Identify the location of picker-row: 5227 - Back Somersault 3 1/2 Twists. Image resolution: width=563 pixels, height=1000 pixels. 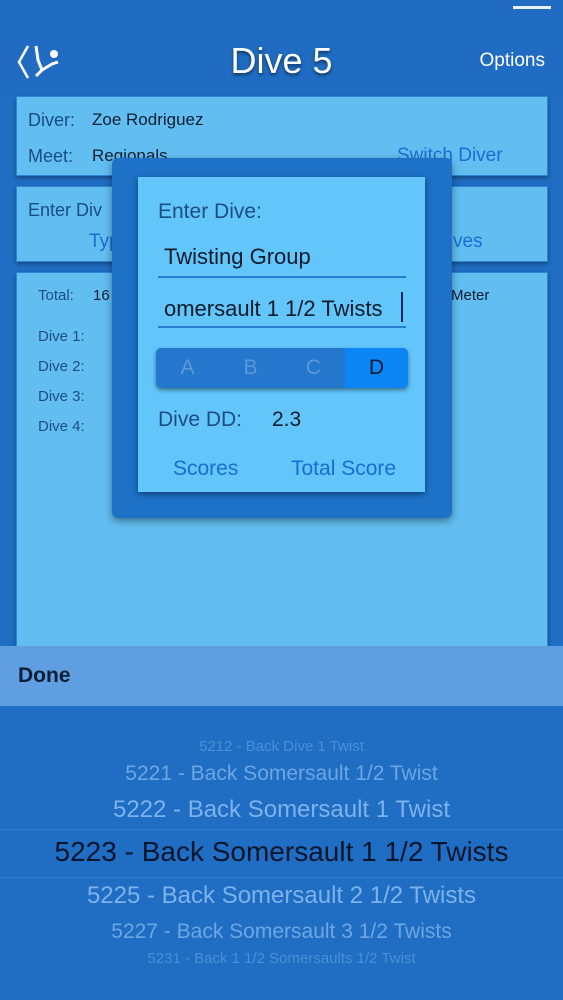
(281, 932).